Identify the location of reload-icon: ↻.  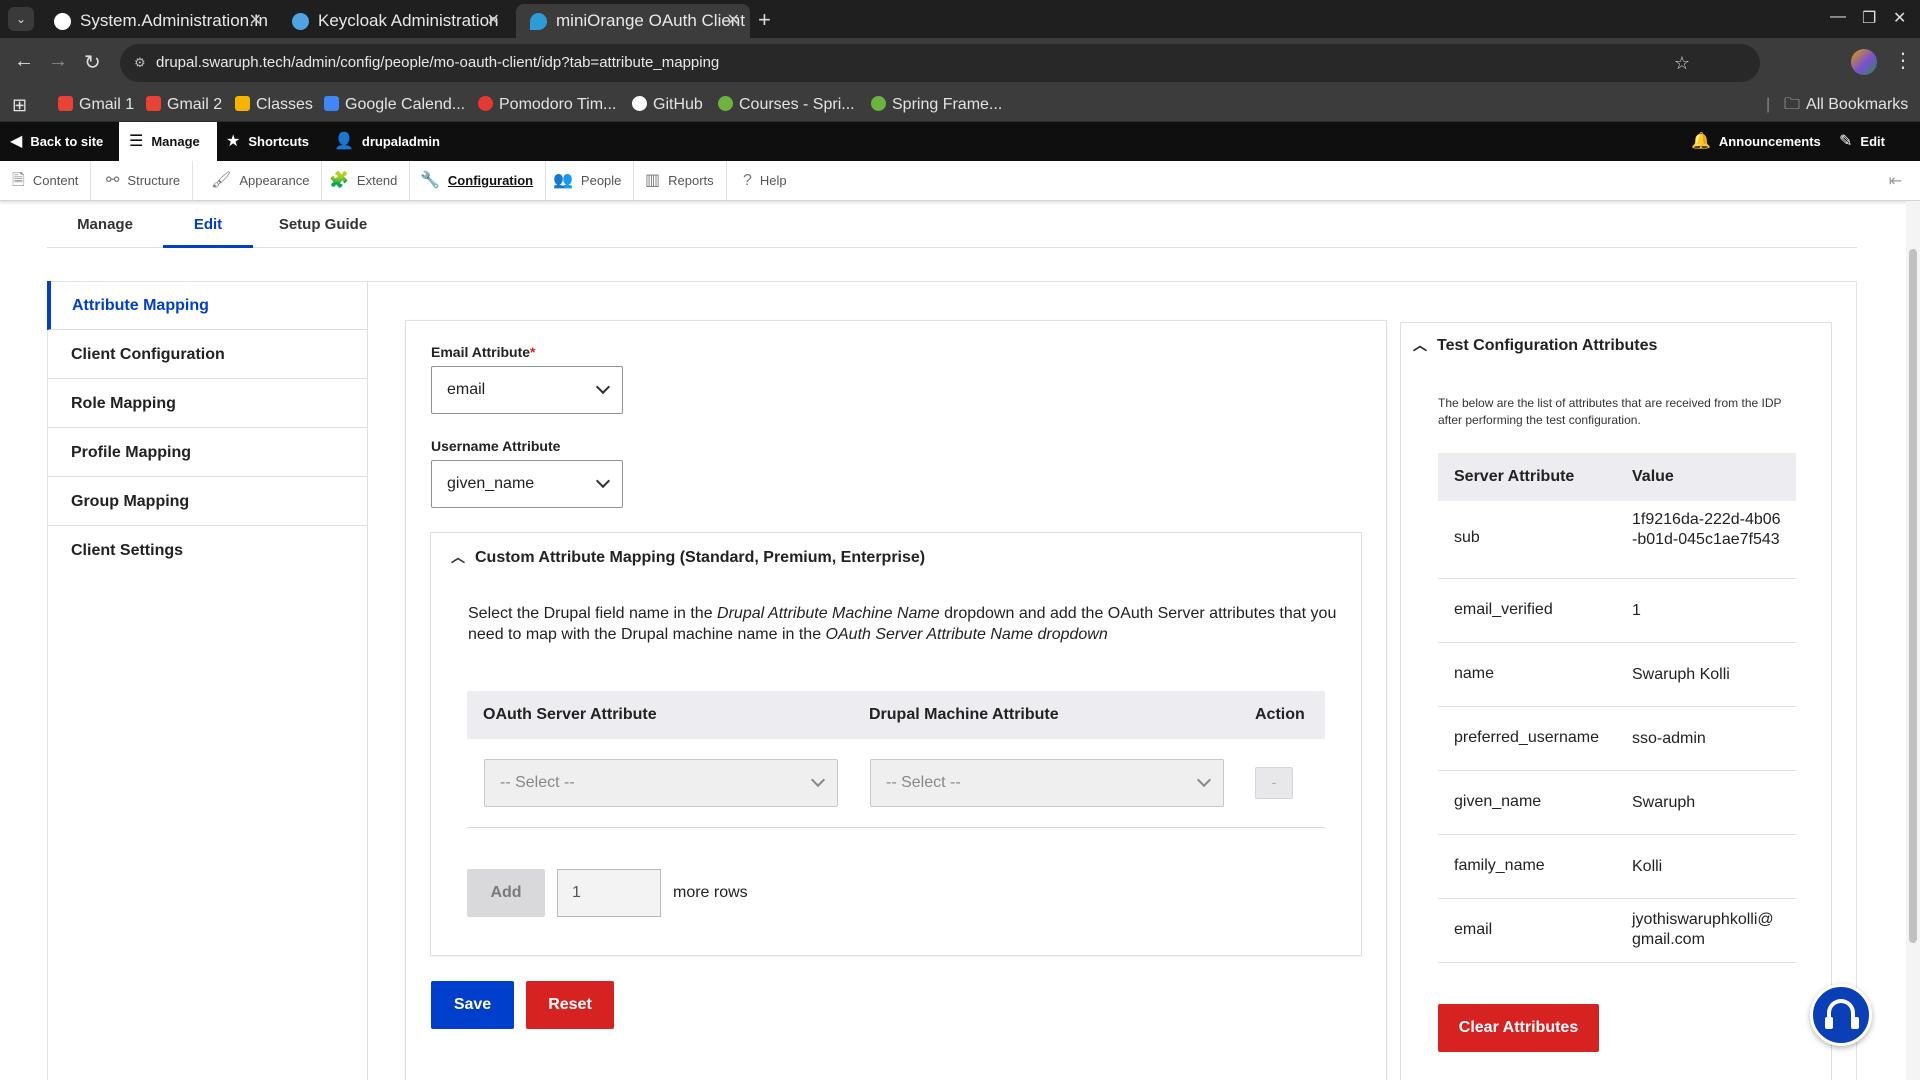
(92, 62).